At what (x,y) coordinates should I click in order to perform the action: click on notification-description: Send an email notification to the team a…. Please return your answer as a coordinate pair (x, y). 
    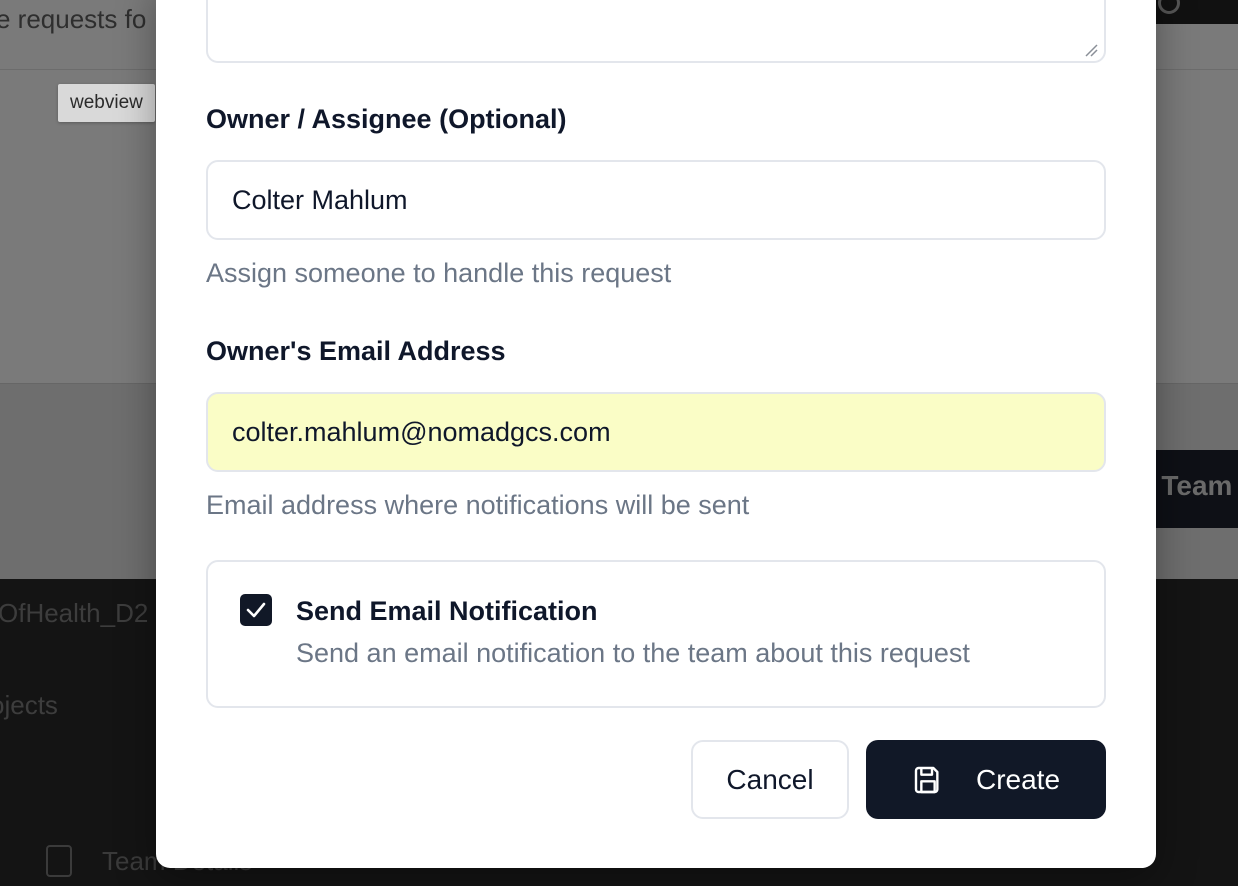
    Looking at the image, I should click on (633, 653).